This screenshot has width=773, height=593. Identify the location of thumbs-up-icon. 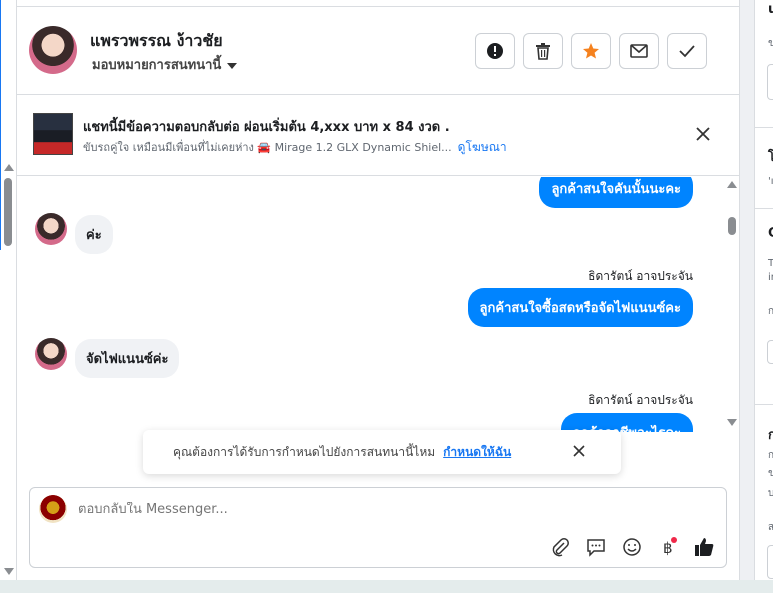
(704, 547).